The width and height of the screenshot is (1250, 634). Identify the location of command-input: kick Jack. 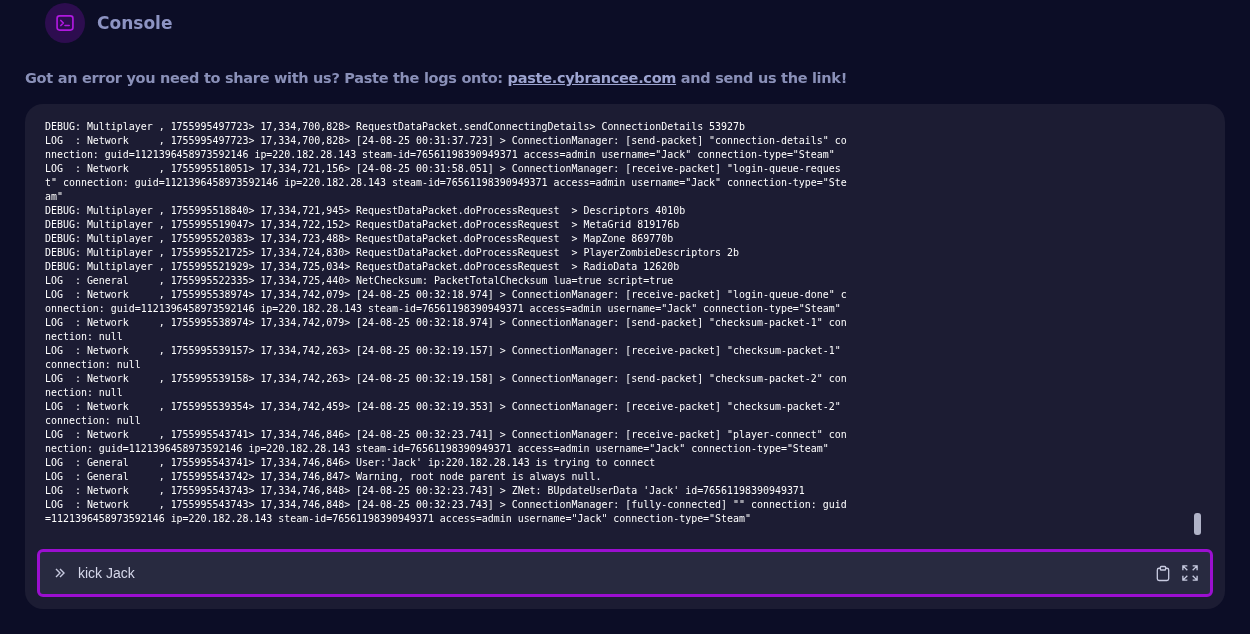
(611, 573).